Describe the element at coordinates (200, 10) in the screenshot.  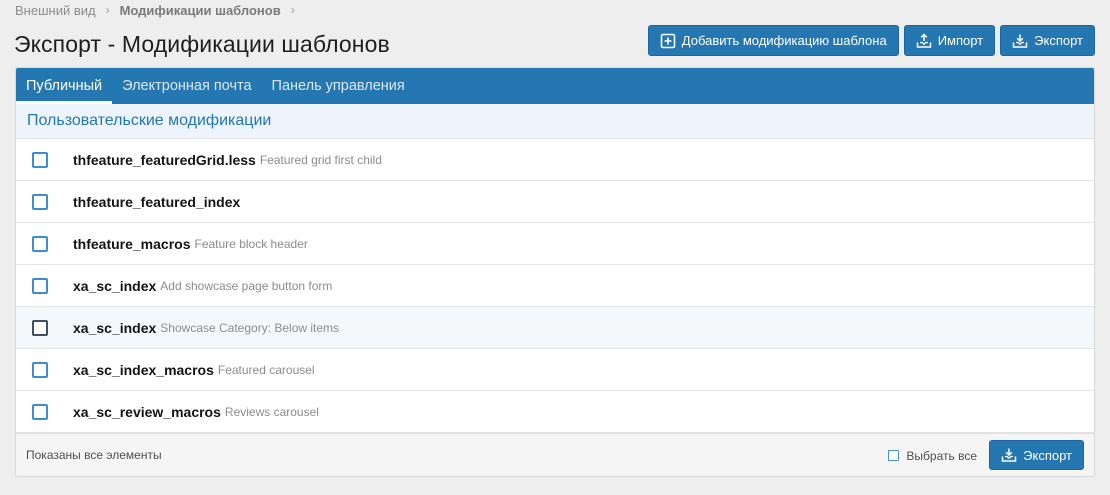
I see `breadcrumb-item-template-modifications: Модификации шаблонов` at that location.